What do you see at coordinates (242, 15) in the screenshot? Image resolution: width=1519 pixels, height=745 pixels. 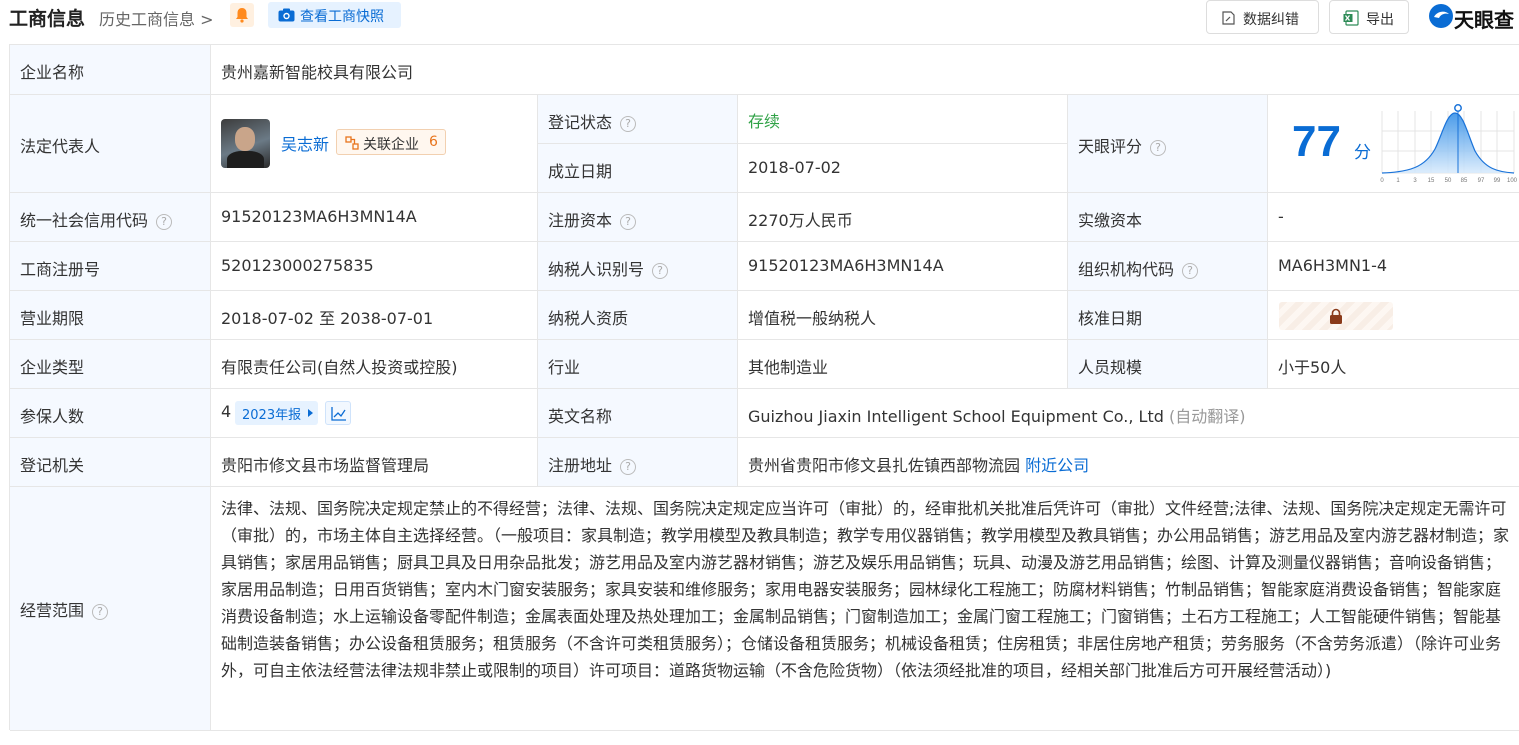 I see `alert-bell-icon` at bounding box center [242, 15].